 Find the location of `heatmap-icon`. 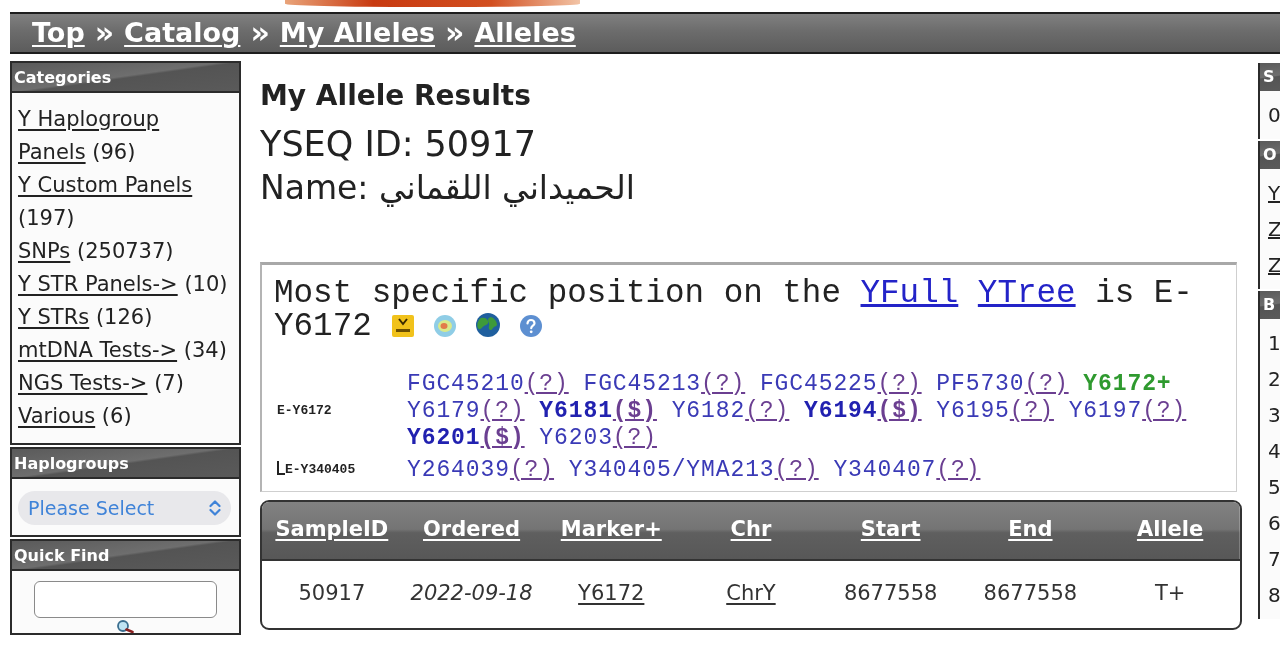

heatmap-icon is located at coordinates (444, 325).